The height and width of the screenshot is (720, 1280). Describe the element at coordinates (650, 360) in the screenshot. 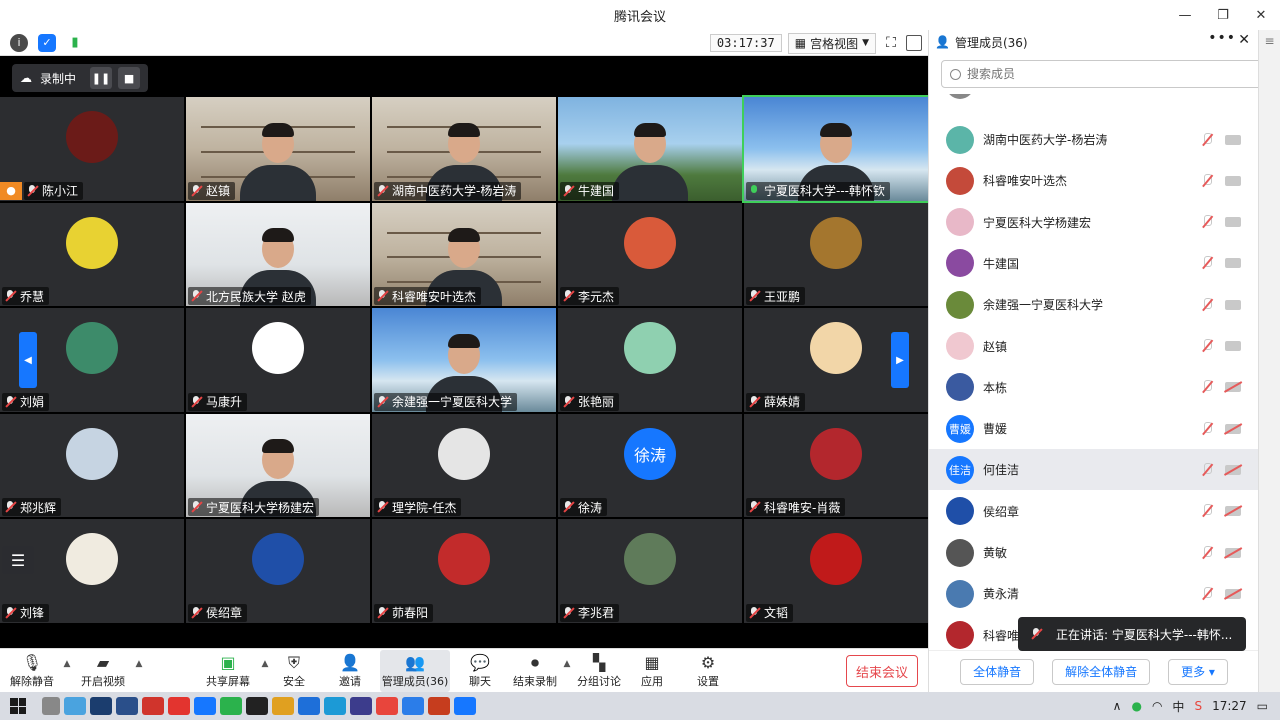

I see `video-tile: 张艳丽` at that location.